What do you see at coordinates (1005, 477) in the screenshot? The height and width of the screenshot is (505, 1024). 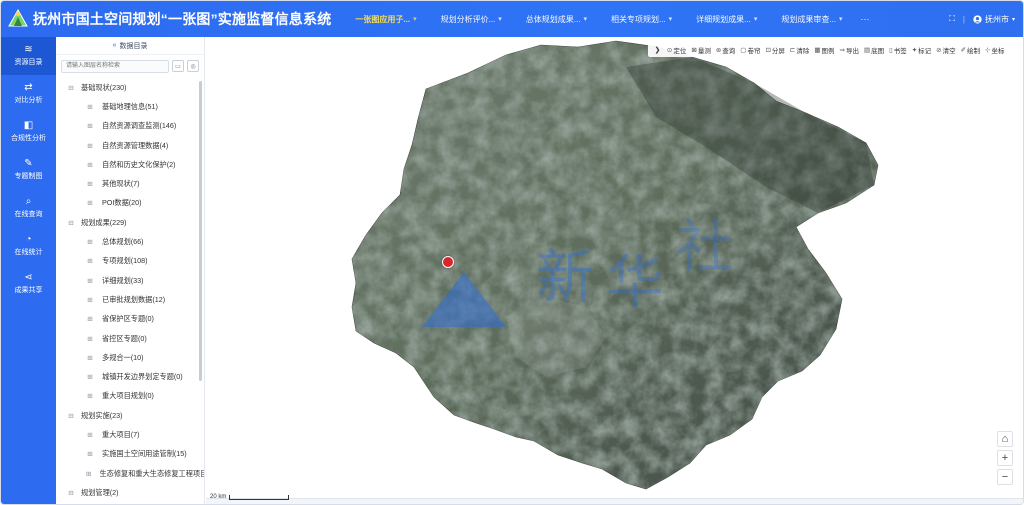 I see `zoom-out-button: −` at bounding box center [1005, 477].